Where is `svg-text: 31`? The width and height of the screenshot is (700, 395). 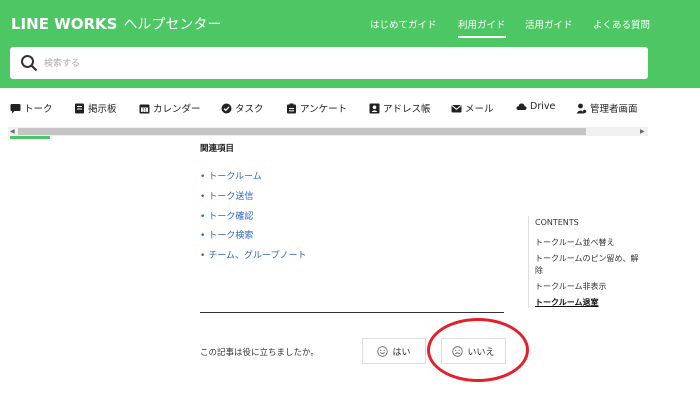 svg-text: 31 is located at coordinates (145, 109).